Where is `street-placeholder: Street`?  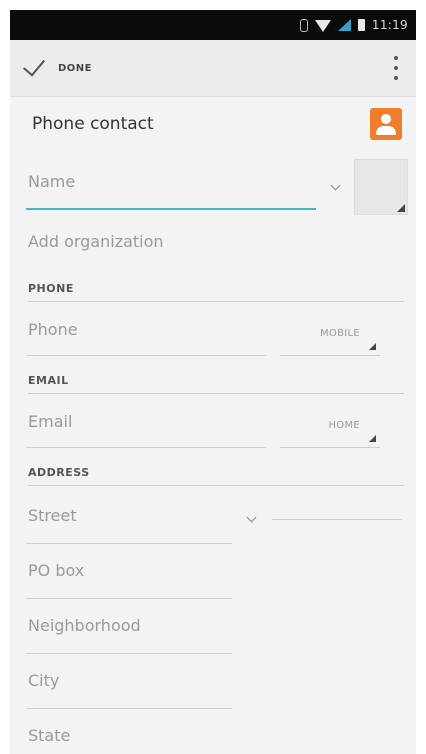
street-placeholder: Street is located at coordinates (52, 515).